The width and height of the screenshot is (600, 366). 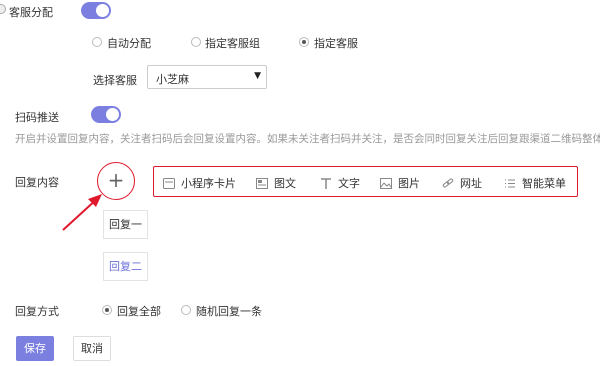 I want to click on radio-auto-assign, so click(x=97, y=42).